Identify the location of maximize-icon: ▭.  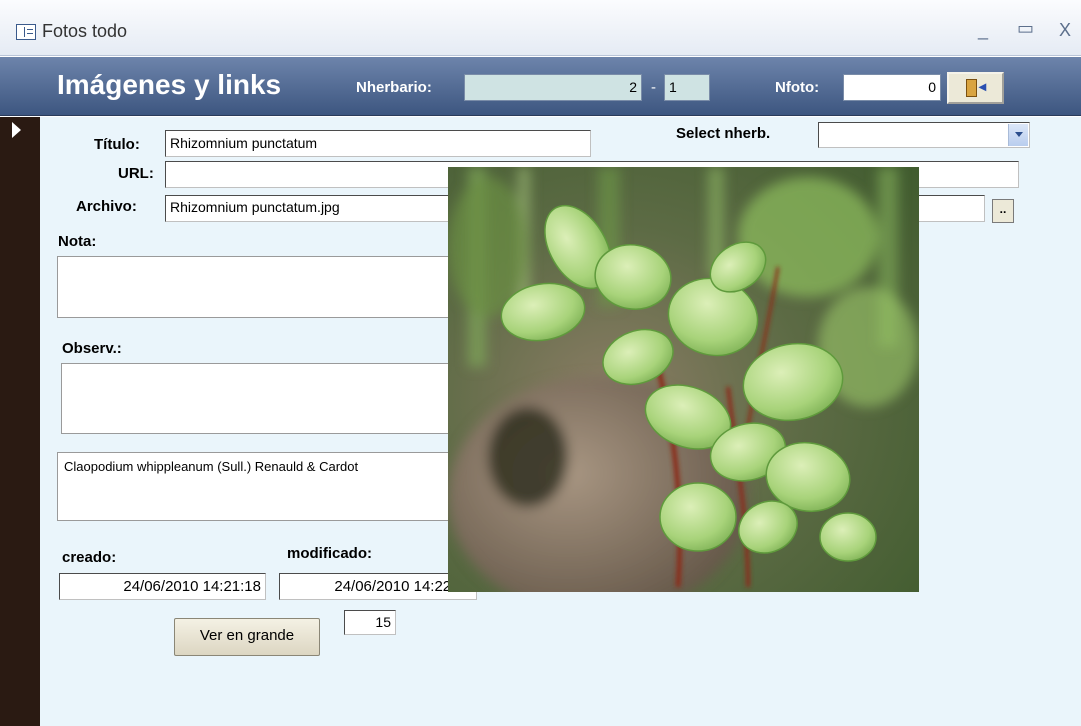
(1025, 28).